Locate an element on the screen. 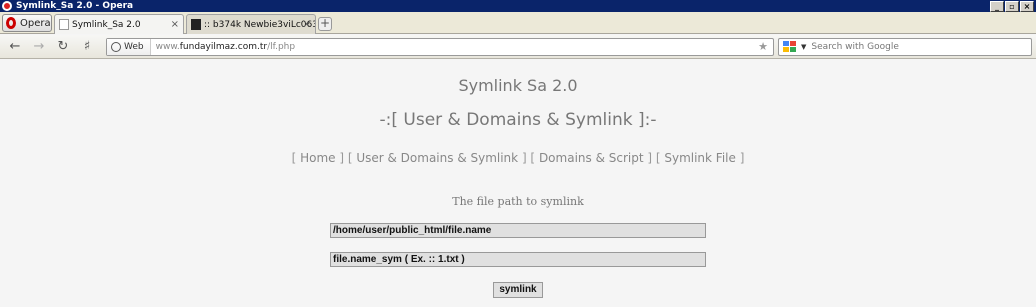  minimize-button: _ is located at coordinates (997, 6).